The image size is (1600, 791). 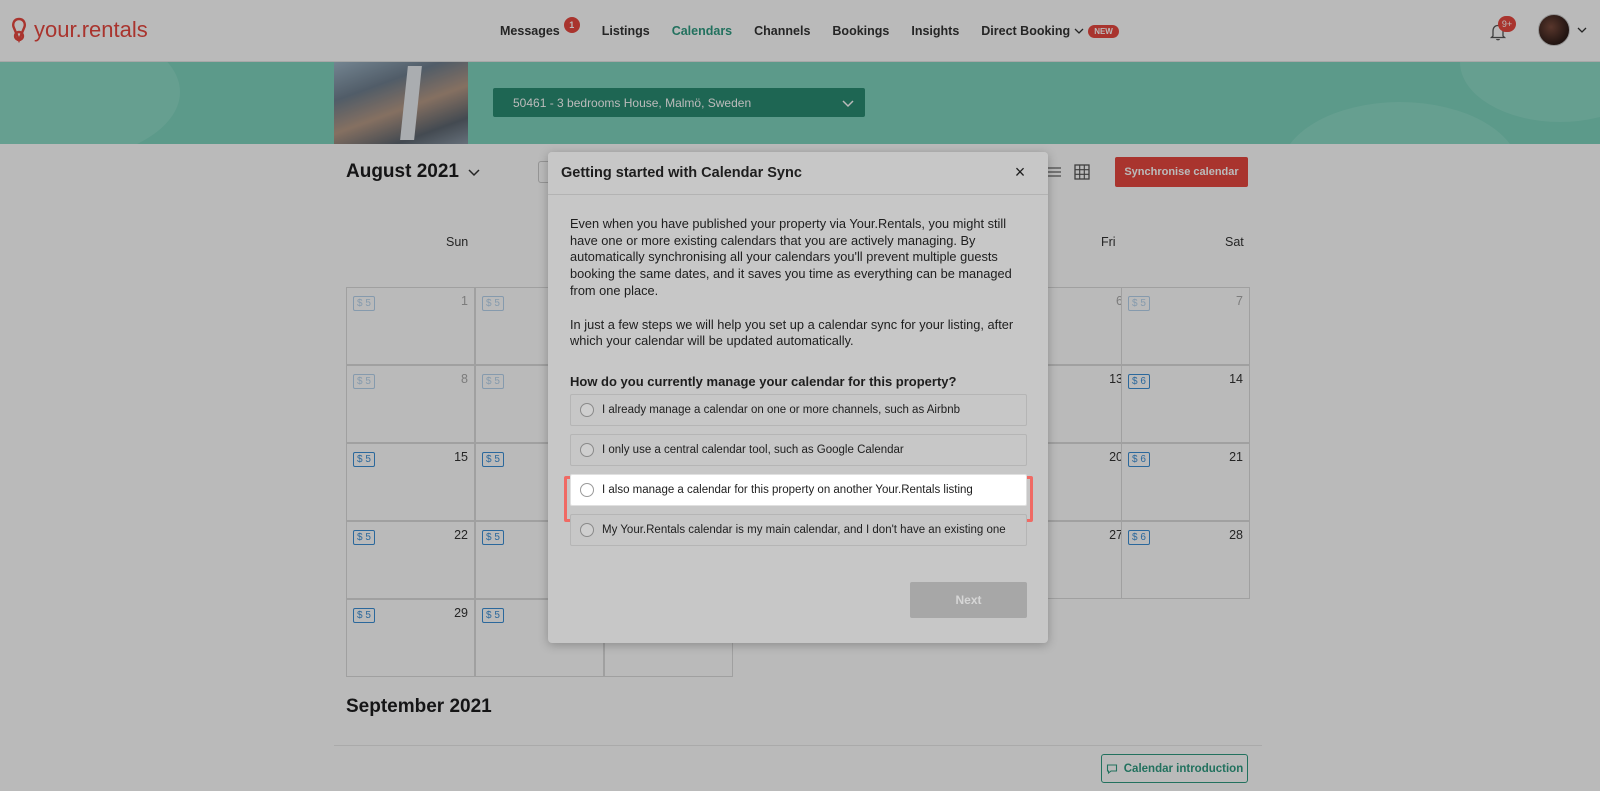 I want to click on modal-header: Getting started with Calendar Sync ×, so click(x=798, y=173).